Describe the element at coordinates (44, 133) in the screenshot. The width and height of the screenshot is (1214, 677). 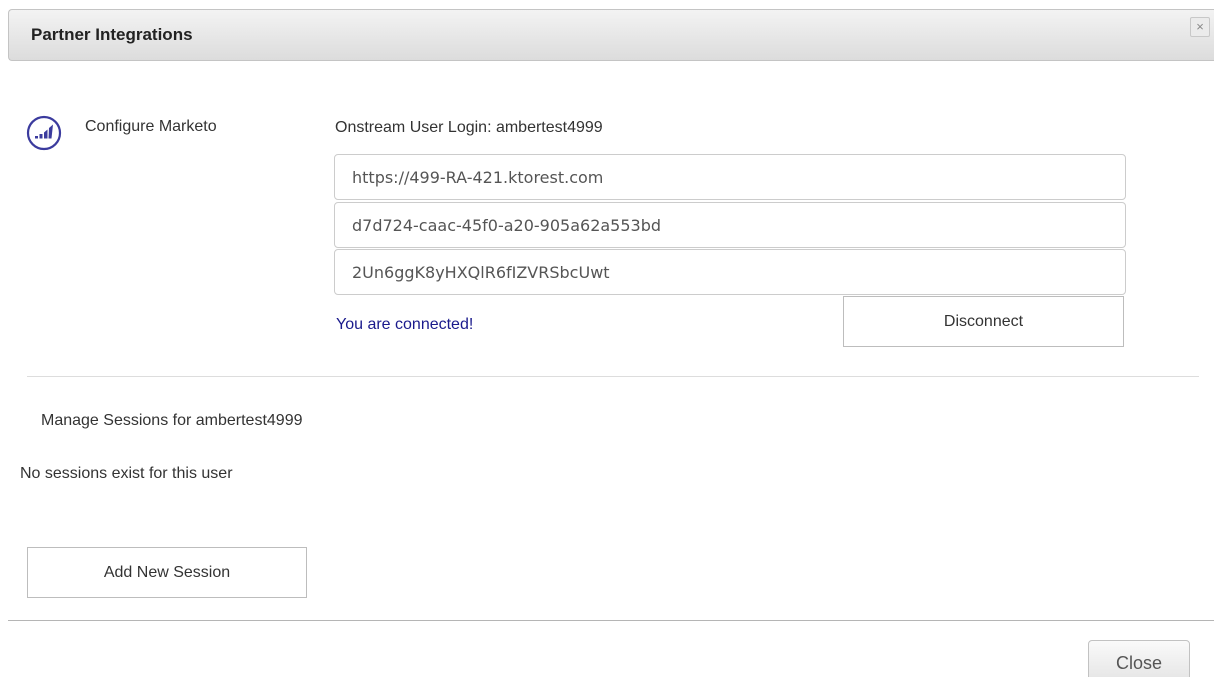
I see `marketo-icon` at that location.